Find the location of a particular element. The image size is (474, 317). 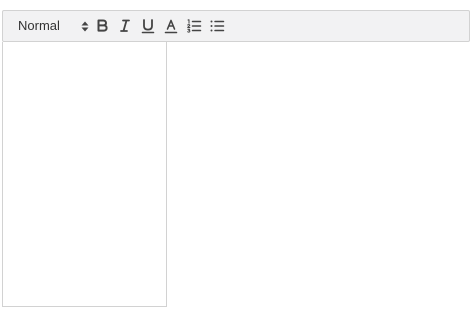

ordered-list-icon is located at coordinates (194, 26).